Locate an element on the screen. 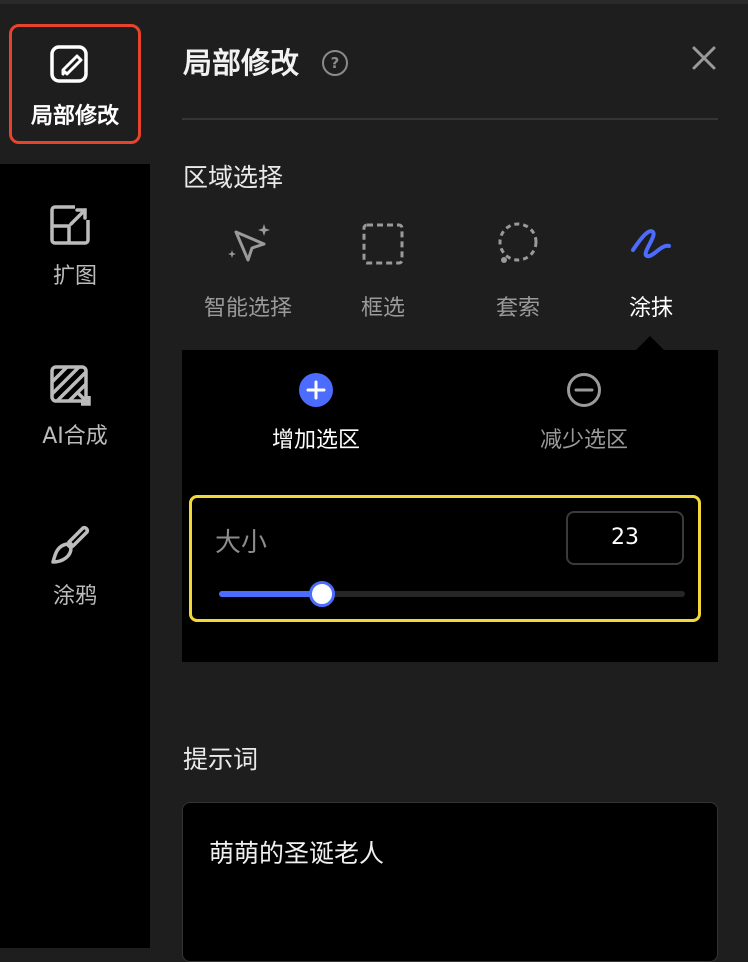 The width and height of the screenshot is (748, 962). brush-size-input: 23 is located at coordinates (625, 538).